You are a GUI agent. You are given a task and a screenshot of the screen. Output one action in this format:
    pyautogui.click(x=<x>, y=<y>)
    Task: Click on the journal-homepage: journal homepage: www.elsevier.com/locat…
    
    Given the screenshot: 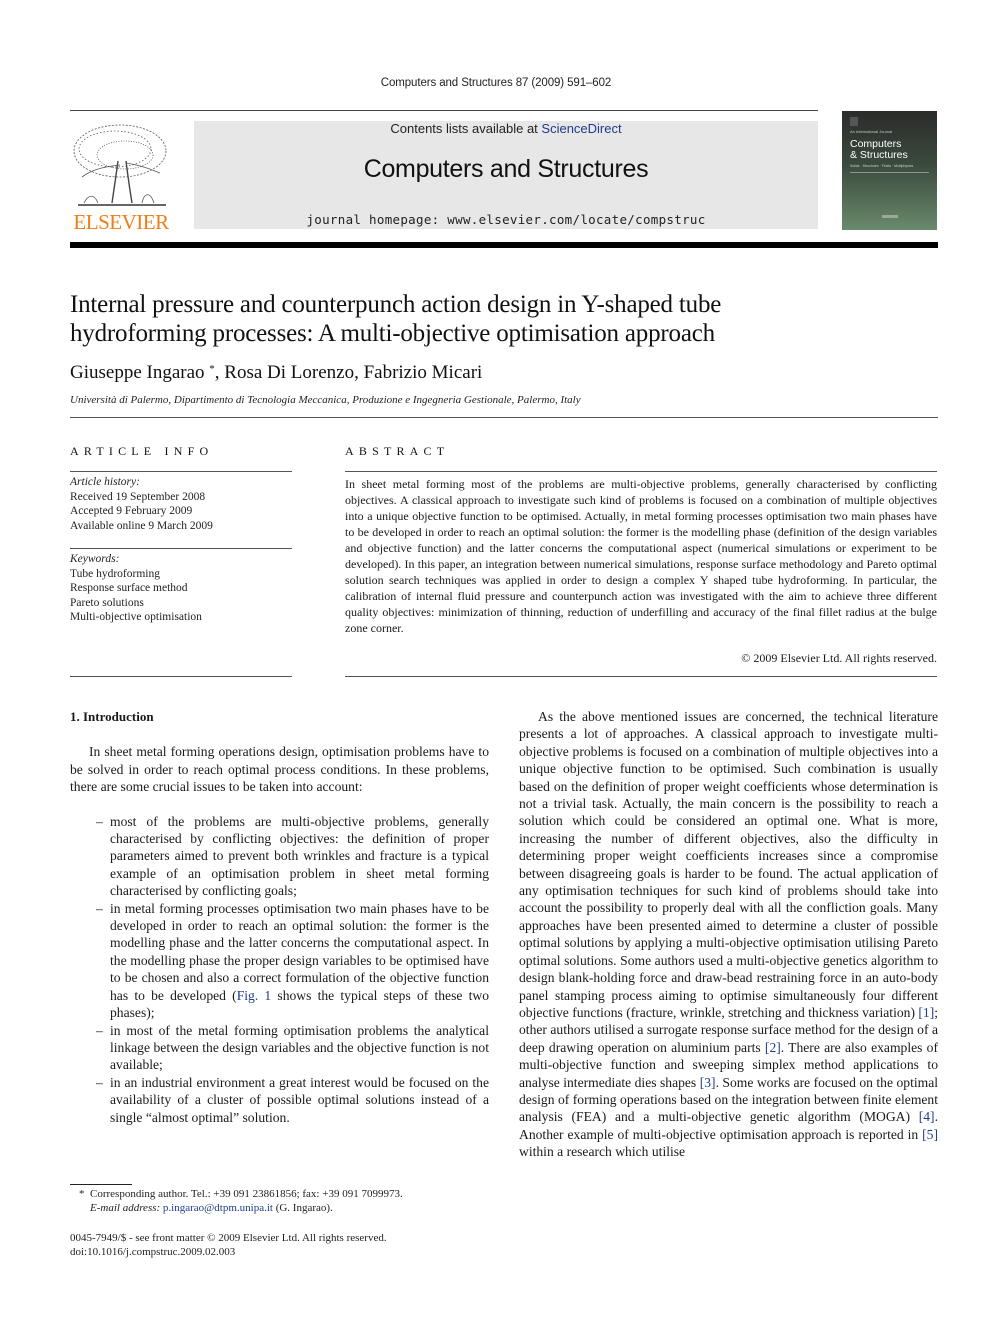 What is the action you would take?
    pyautogui.click(x=506, y=219)
    